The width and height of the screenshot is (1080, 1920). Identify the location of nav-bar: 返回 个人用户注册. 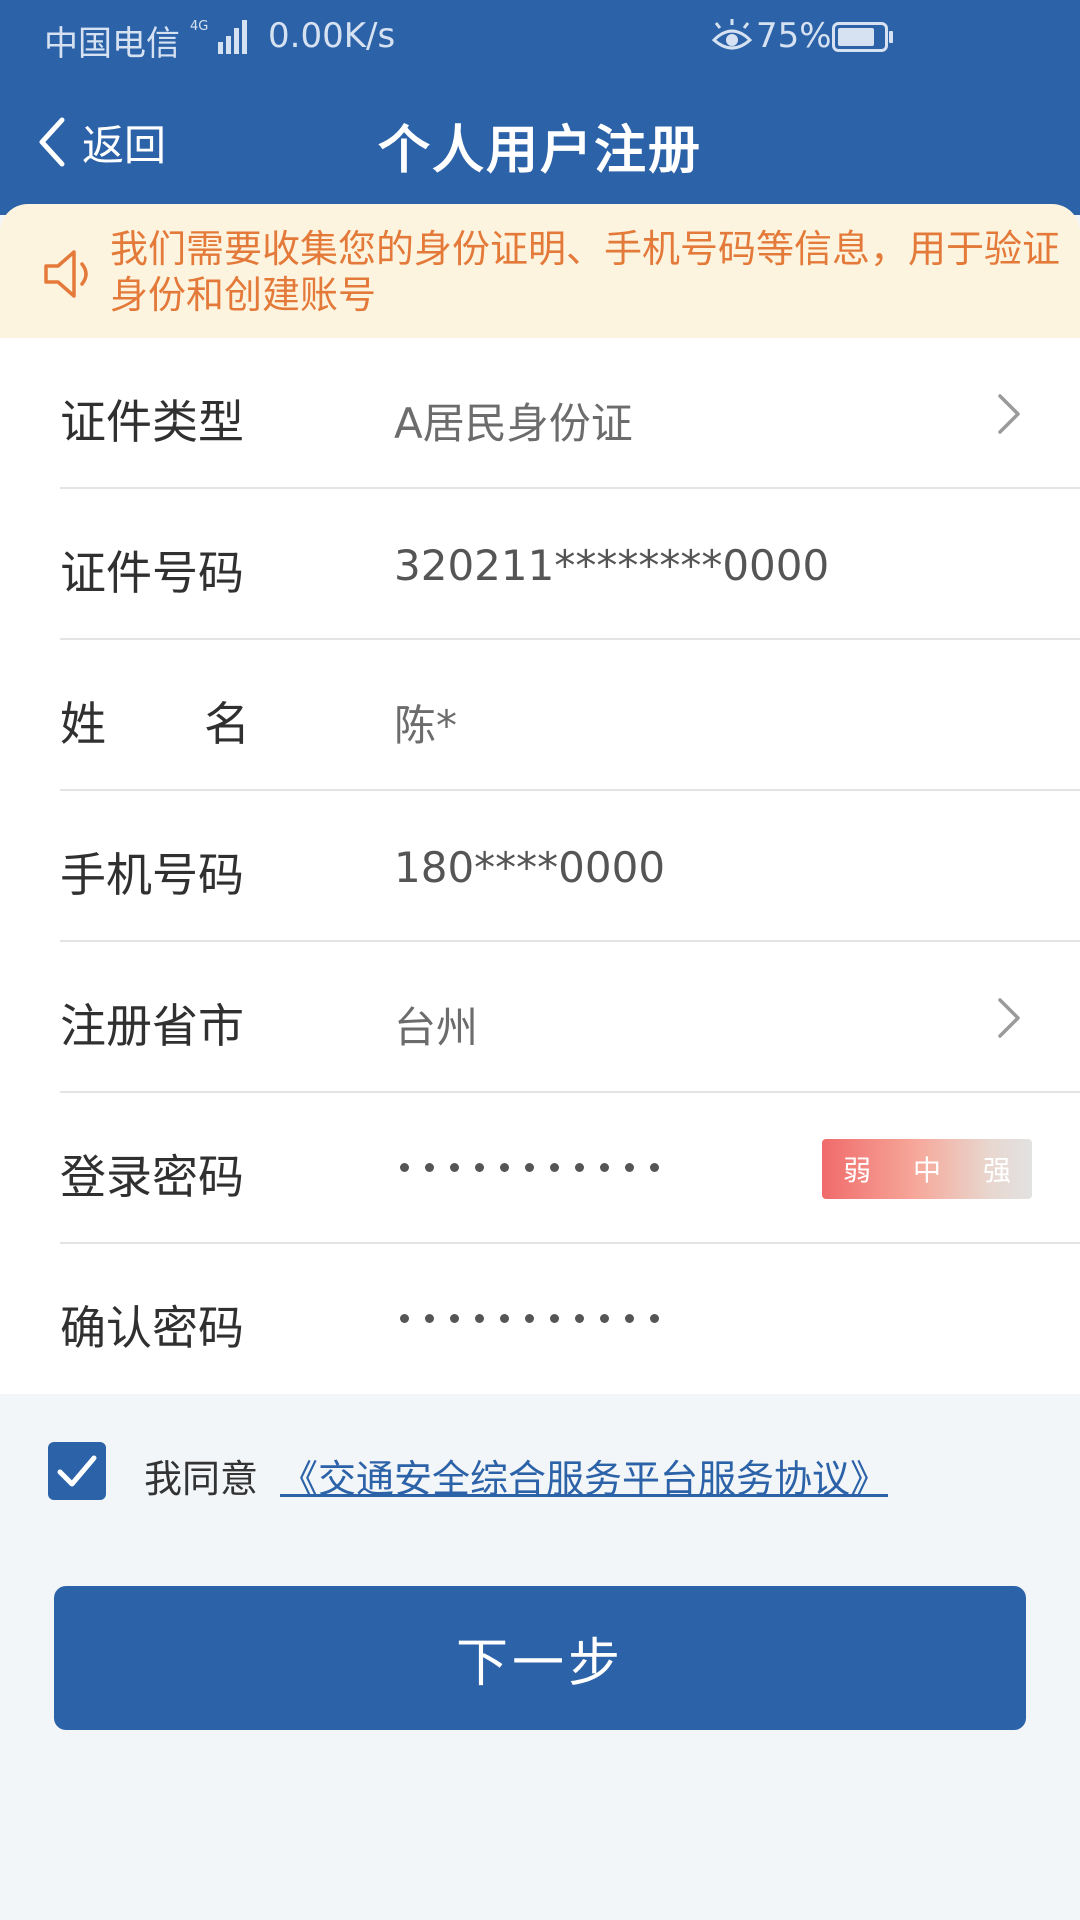
(540, 140).